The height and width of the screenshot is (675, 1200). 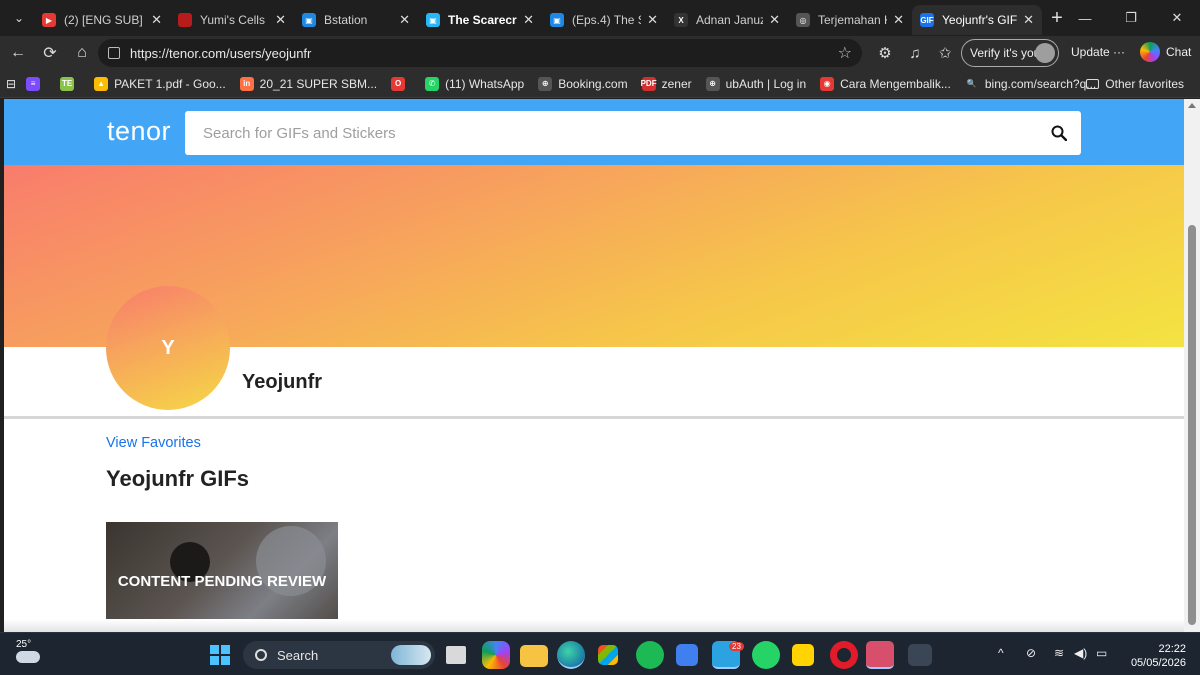 I want to click on weather-cloud-icon, so click(x=28, y=657).